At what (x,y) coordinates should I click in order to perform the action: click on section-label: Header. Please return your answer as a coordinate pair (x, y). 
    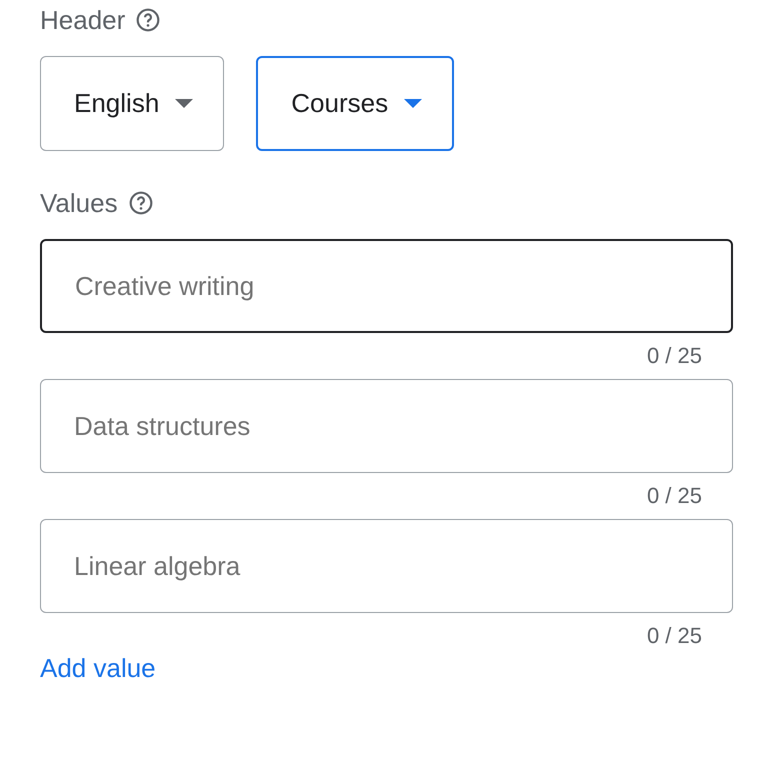
    Looking at the image, I should click on (83, 20).